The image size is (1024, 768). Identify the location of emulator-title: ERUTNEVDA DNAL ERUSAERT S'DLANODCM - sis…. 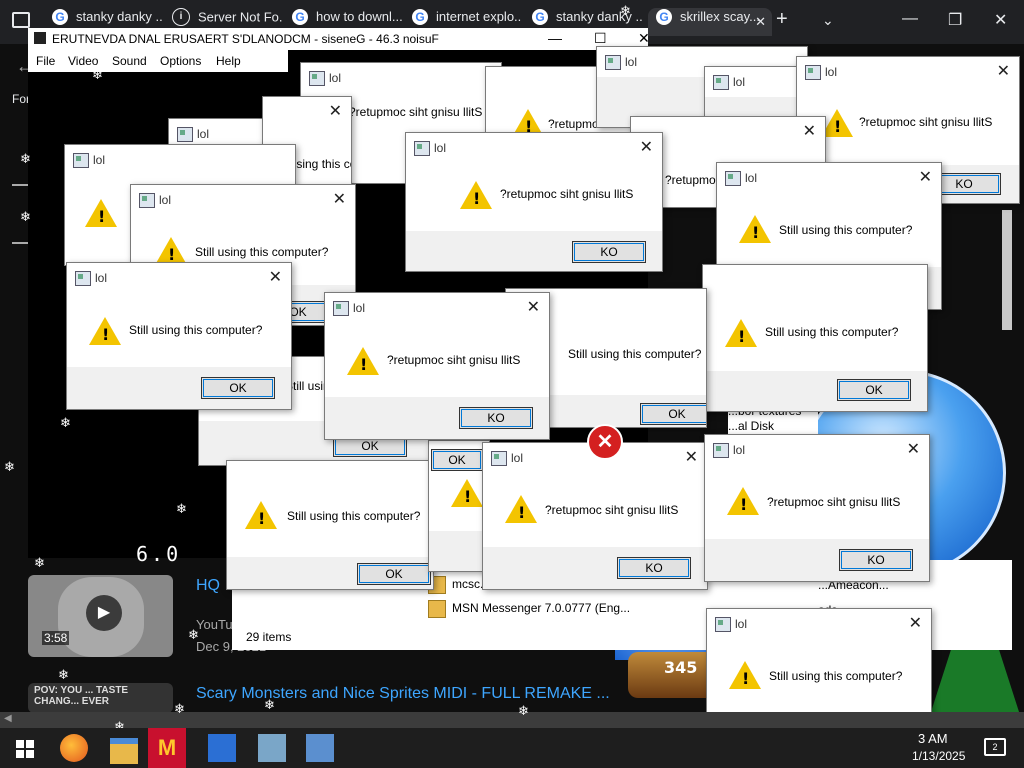
(245, 39).